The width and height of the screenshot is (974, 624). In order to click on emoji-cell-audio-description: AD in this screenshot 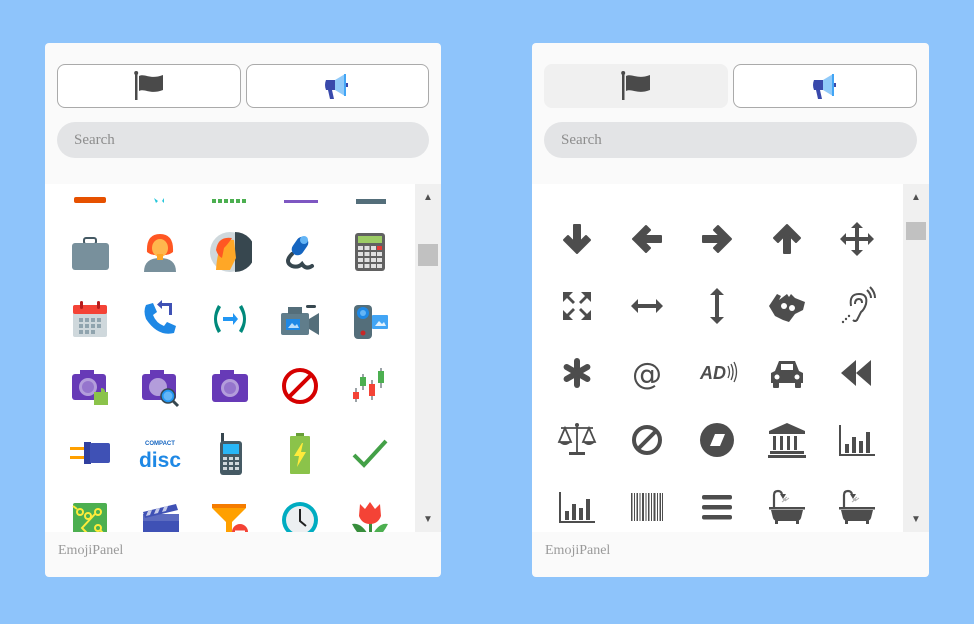, I will do `click(717, 372)`.